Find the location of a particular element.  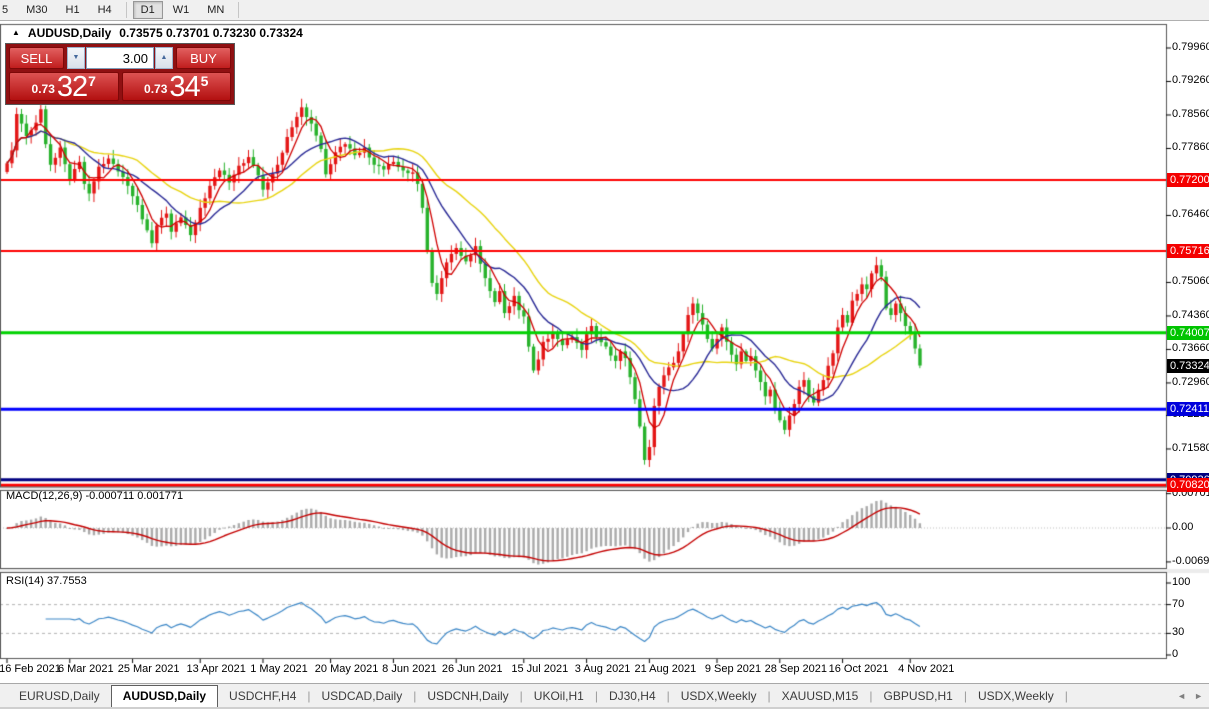

price-tick-label: 0.72960 is located at coordinates (1190, 381).